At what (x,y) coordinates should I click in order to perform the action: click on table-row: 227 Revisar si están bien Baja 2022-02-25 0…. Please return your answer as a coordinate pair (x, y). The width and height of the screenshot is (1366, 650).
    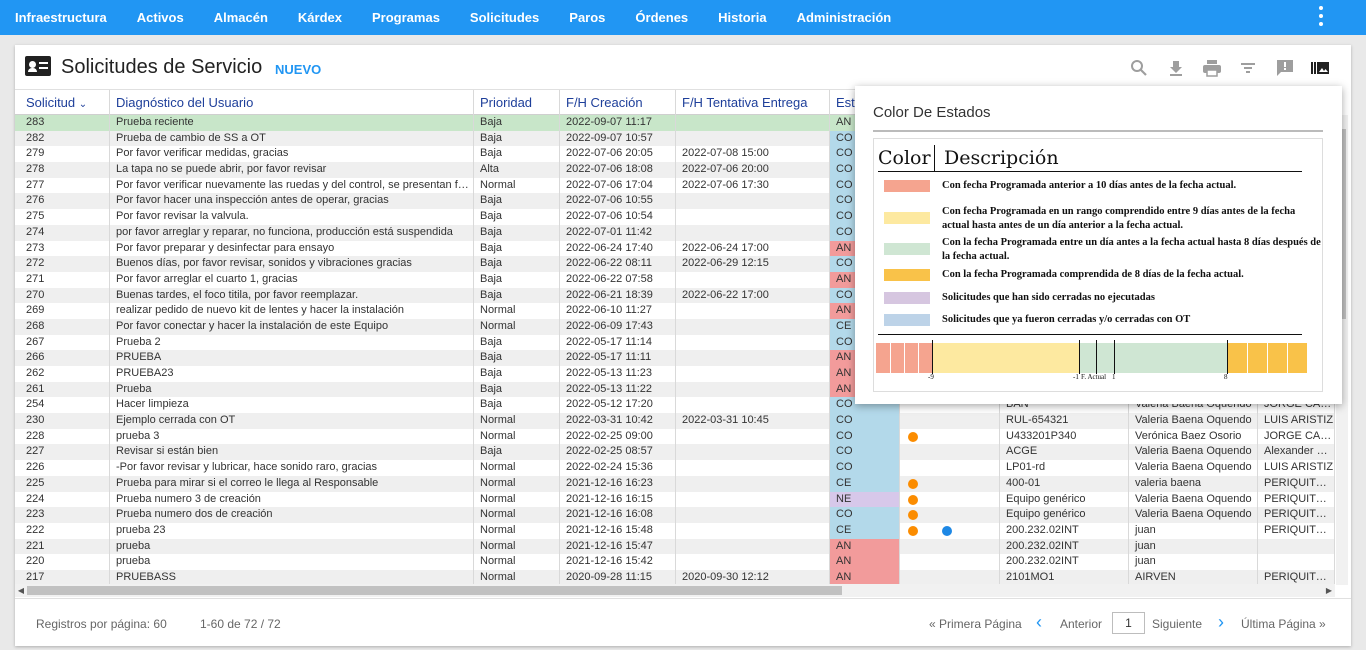
    Looking at the image, I should click on (675, 452).